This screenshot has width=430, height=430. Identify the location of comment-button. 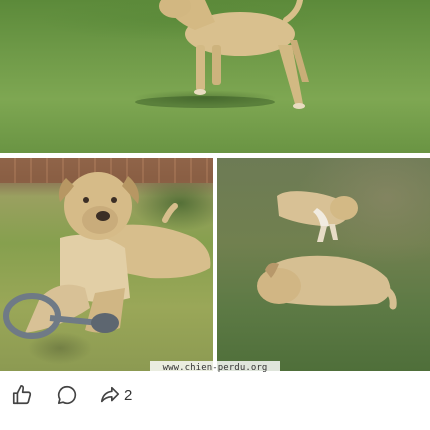
(67, 395).